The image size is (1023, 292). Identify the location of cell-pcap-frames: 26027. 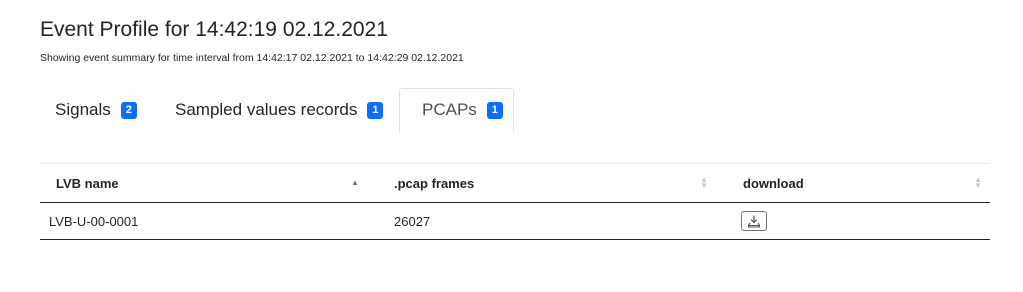
(541, 221).